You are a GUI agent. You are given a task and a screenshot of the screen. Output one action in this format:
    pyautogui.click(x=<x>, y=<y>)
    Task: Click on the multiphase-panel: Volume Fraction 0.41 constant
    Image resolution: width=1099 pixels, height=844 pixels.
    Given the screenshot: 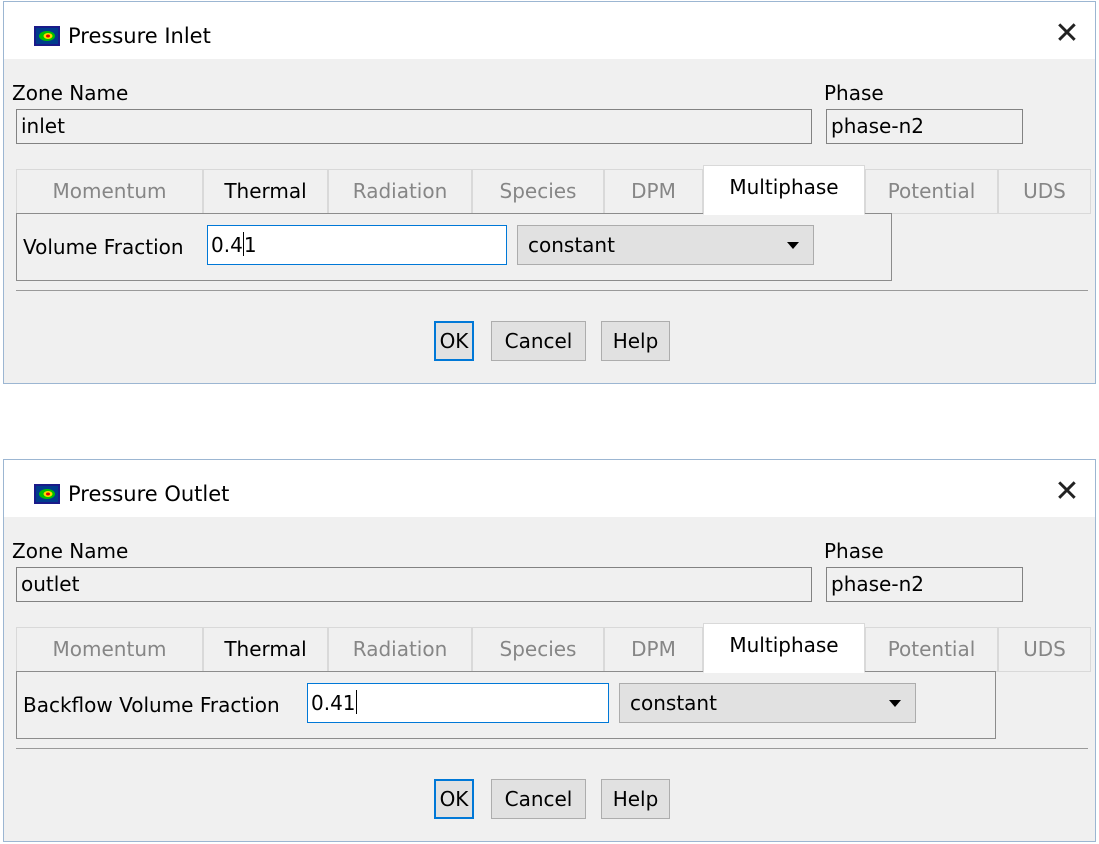 What is the action you would take?
    pyautogui.click(x=454, y=247)
    